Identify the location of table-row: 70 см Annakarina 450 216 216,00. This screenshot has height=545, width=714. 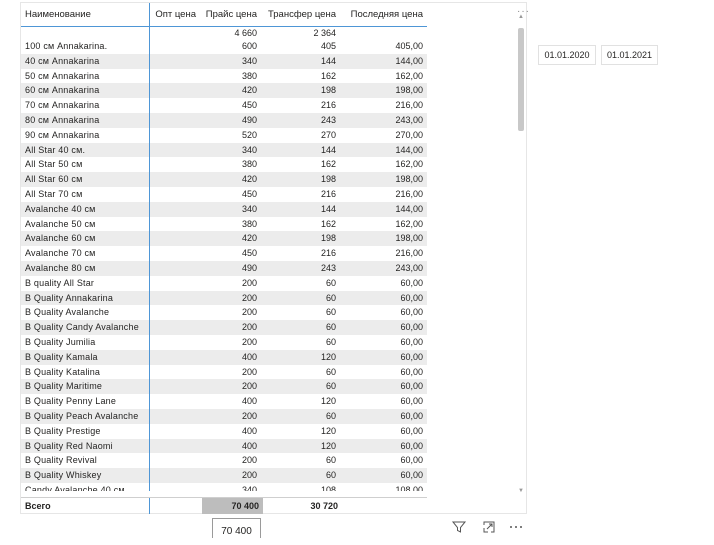
(224, 105).